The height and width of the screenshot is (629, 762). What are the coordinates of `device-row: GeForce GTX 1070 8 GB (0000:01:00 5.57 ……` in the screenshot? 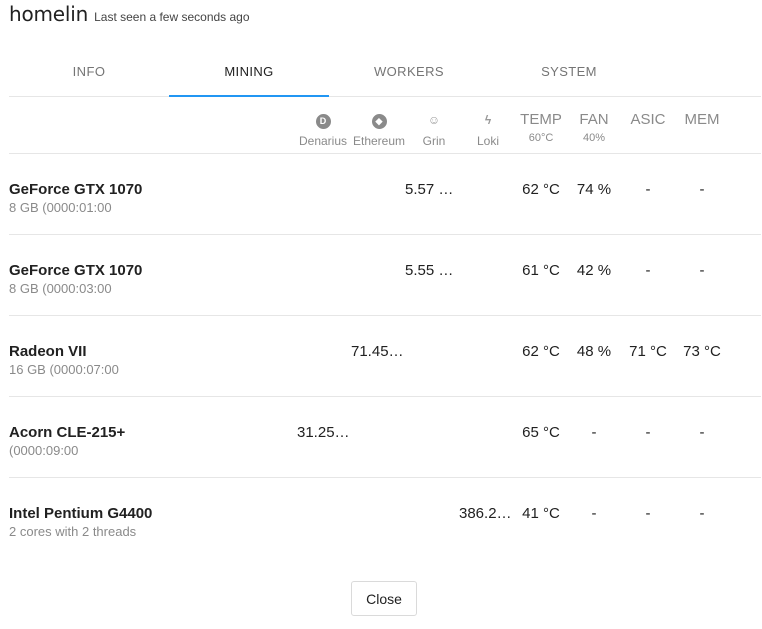 It's located at (385, 194).